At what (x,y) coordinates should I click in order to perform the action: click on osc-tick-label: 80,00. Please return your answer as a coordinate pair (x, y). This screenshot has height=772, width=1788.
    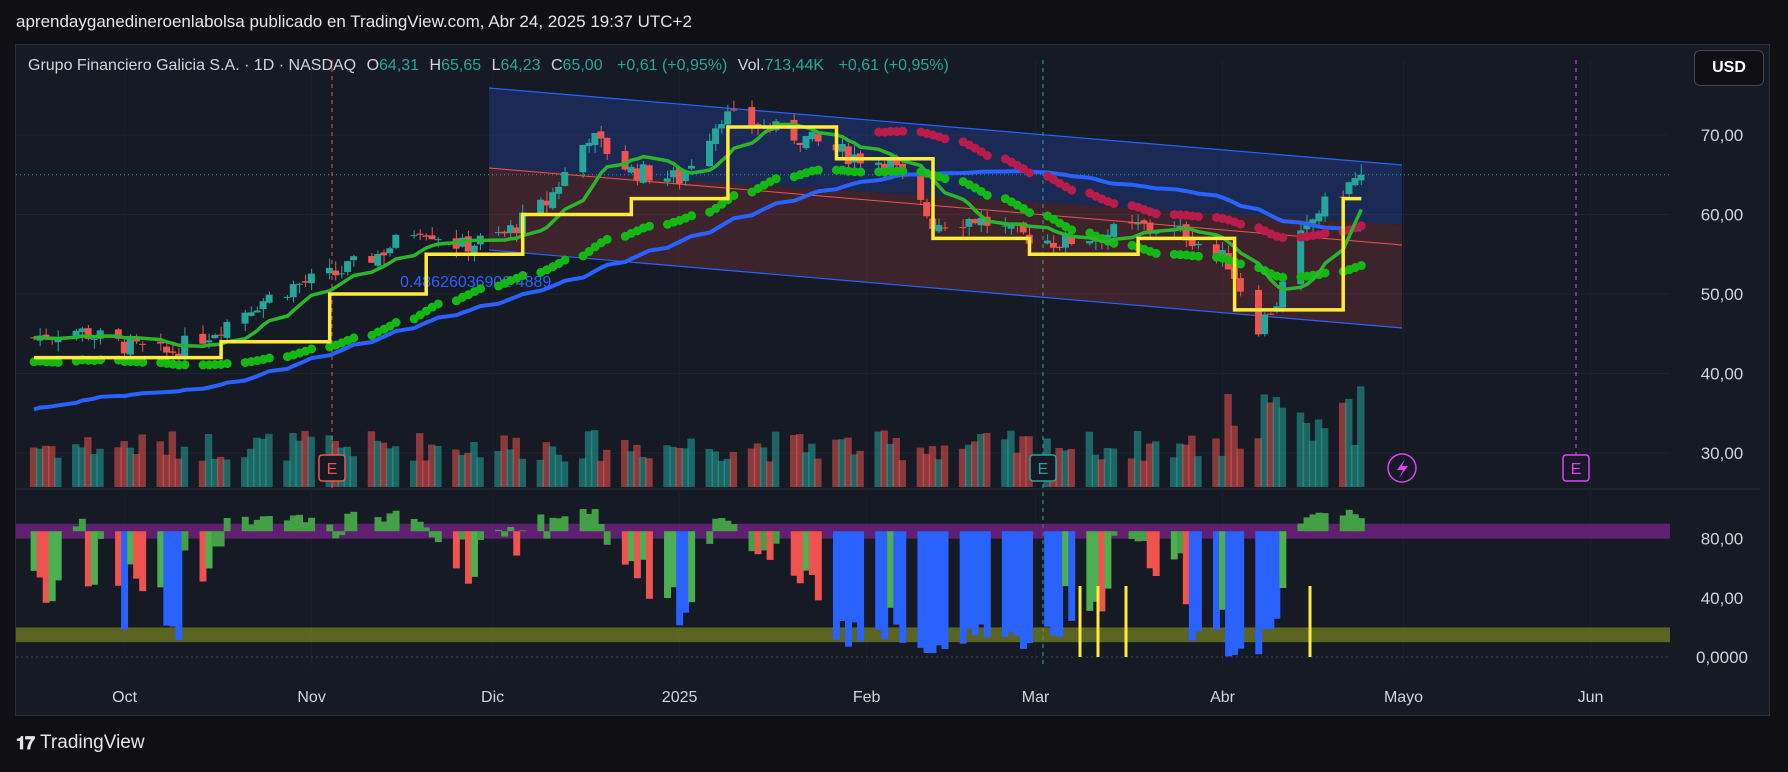
    Looking at the image, I should click on (1722, 539).